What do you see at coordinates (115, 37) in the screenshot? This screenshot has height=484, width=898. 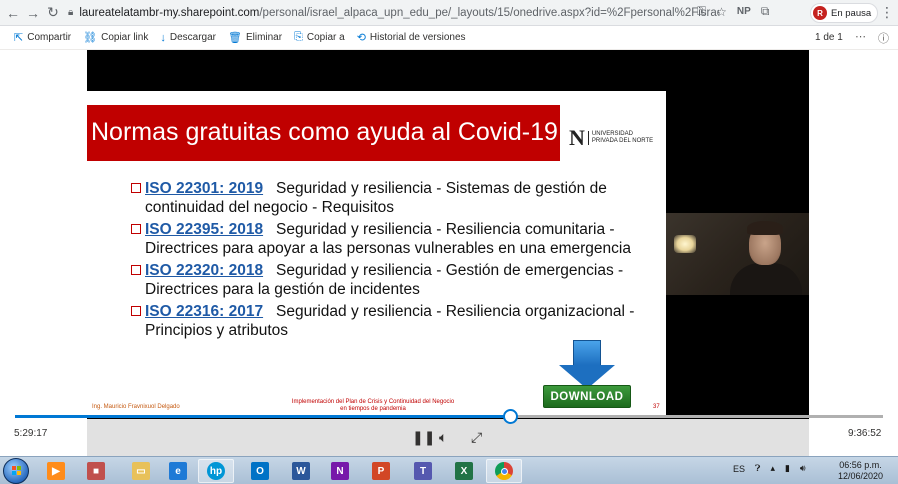 I see `copy-link-button: ⛓ Copiar link` at bounding box center [115, 37].